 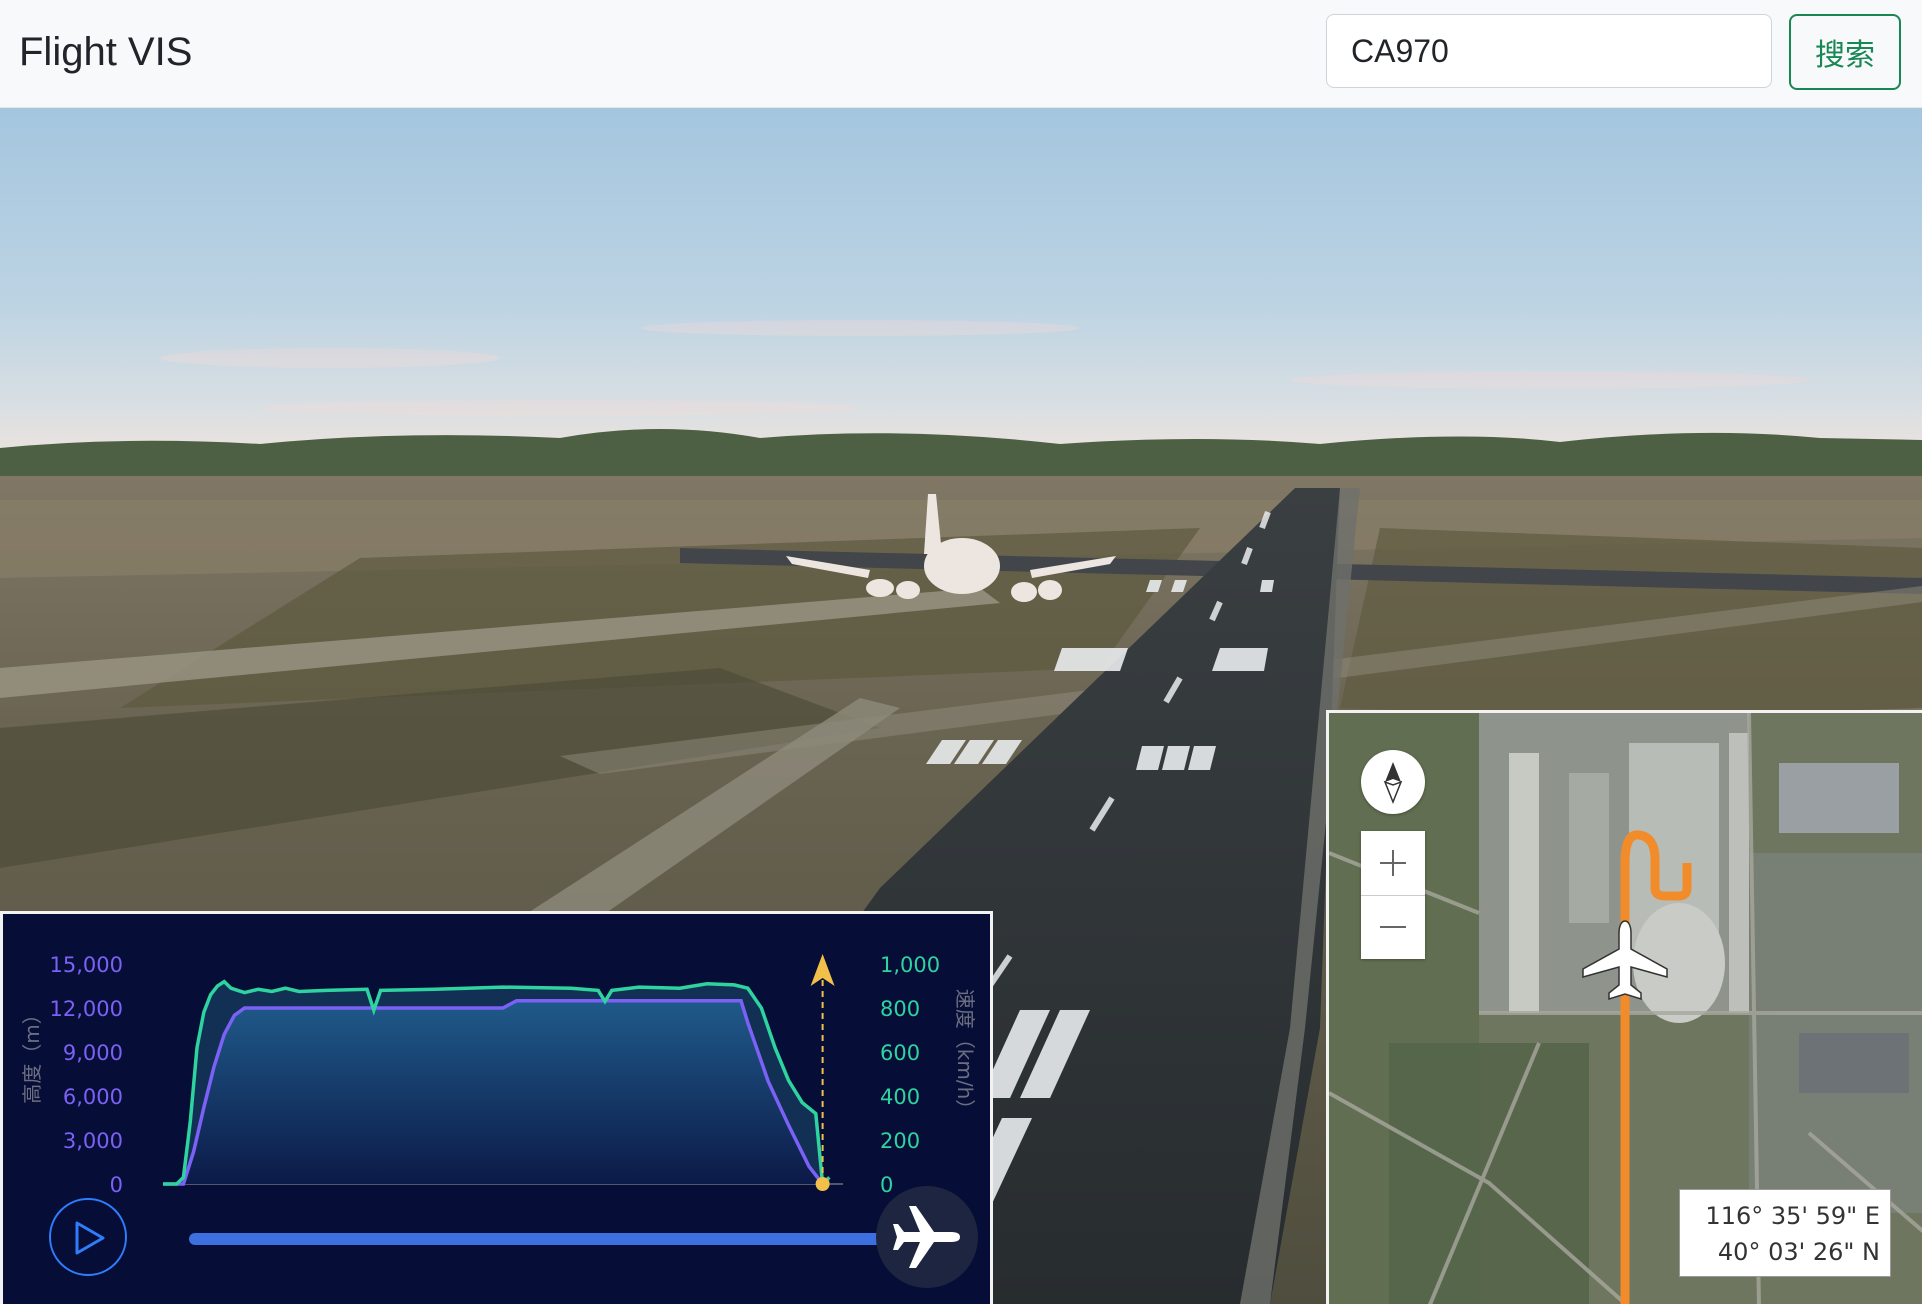 What do you see at coordinates (116, 1185) in the screenshot?
I see `altitude-tick-label: 0` at bounding box center [116, 1185].